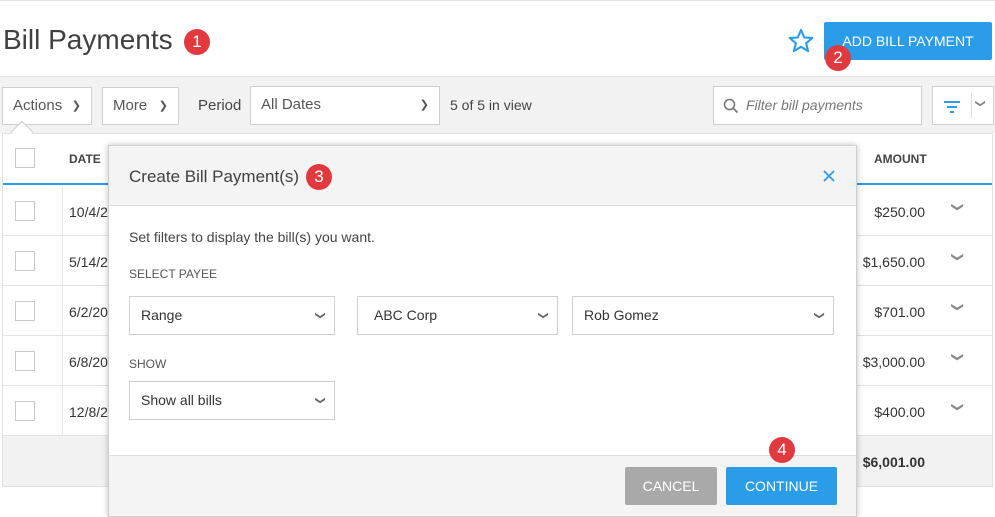 This screenshot has width=995, height=517. Describe the element at coordinates (491, 105) in the screenshot. I see `view-count: 5 of 5 in view` at that location.